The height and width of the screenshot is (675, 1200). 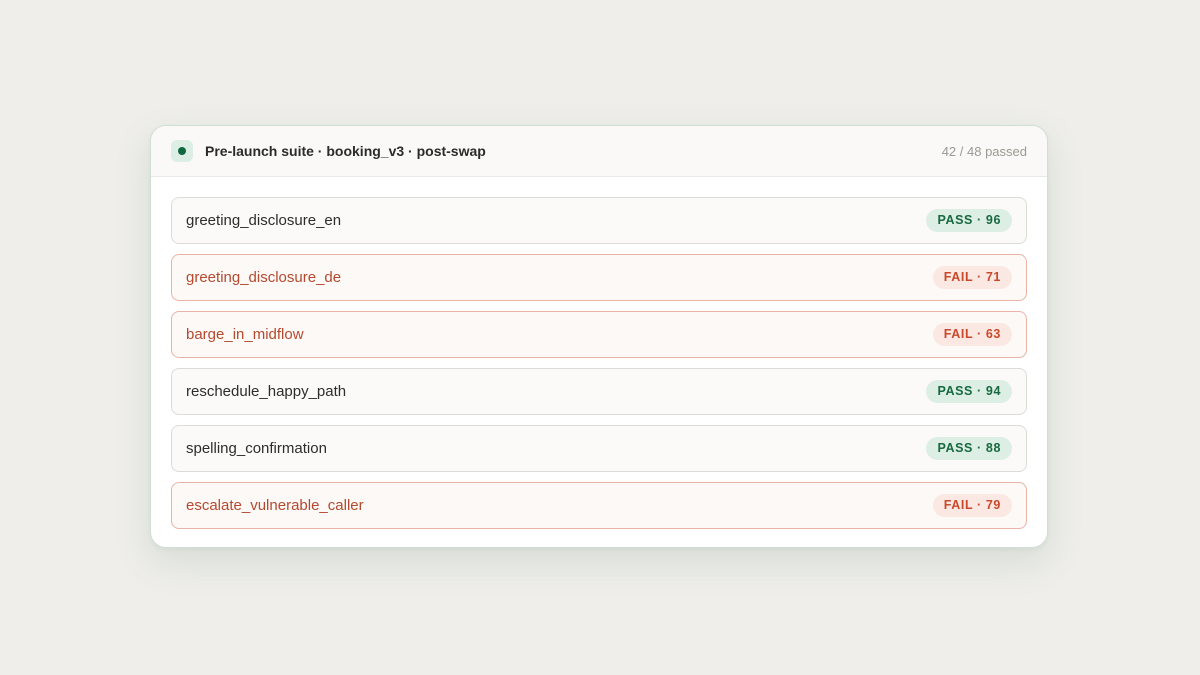 I want to click on test-row: barge_in_midflow FAIL · 63, so click(x=599, y=334).